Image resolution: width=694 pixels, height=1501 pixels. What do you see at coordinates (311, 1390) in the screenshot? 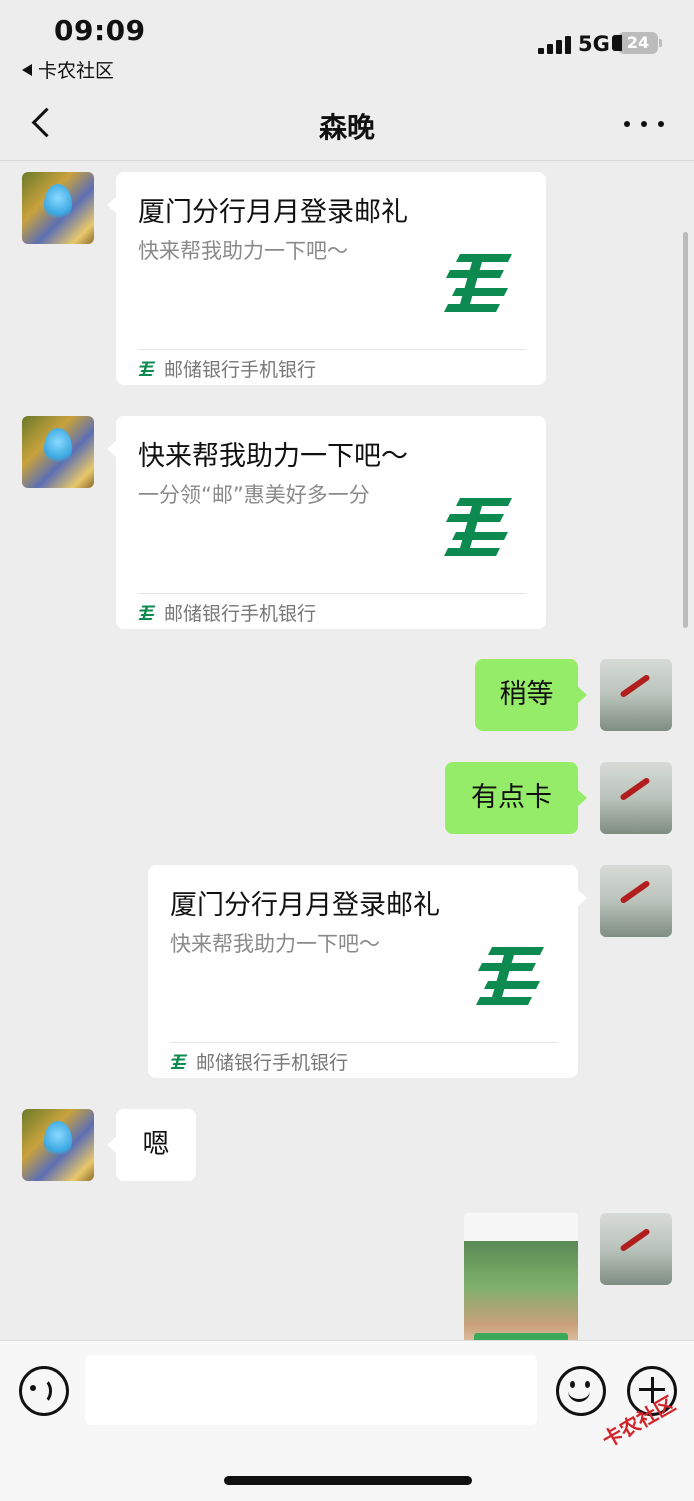
I see `message-input` at bounding box center [311, 1390].